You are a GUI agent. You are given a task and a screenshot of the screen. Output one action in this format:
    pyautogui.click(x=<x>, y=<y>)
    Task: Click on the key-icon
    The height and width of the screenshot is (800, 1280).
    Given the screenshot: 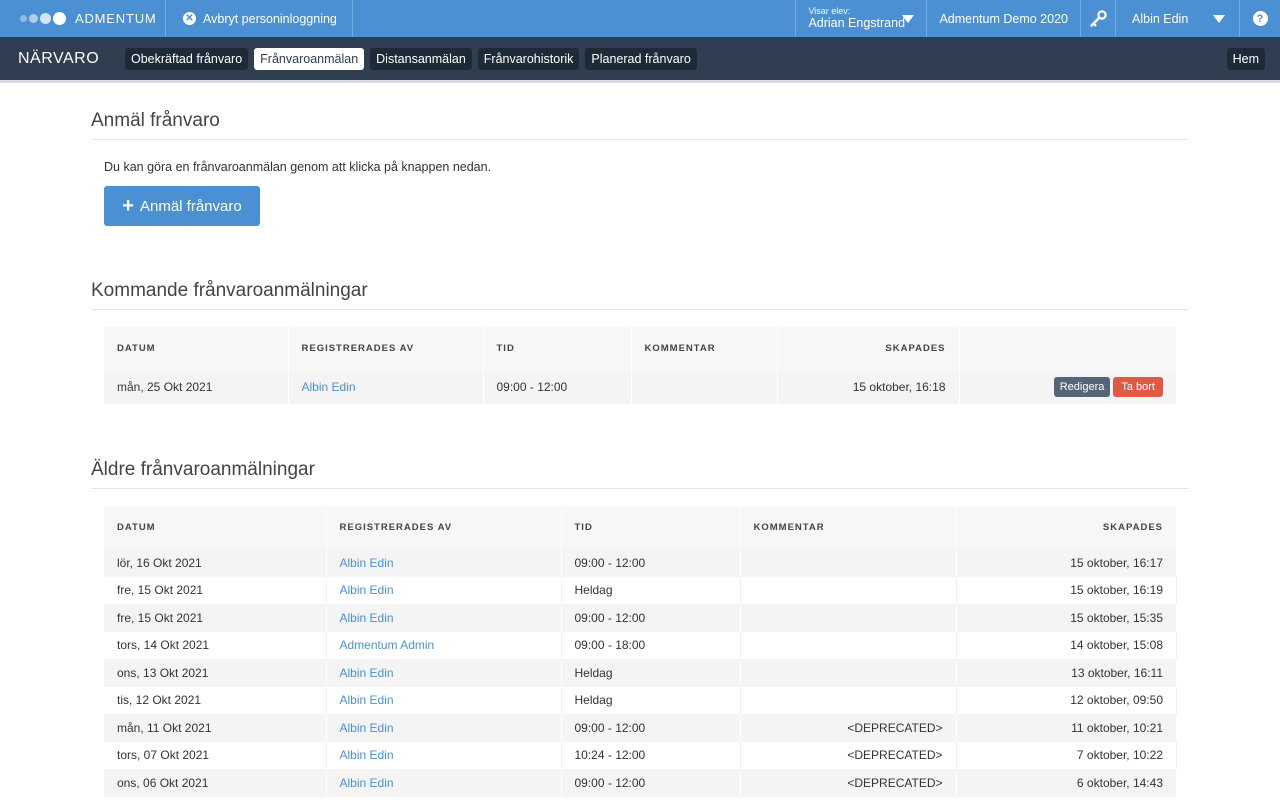 What is the action you would take?
    pyautogui.click(x=1098, y=18)
    